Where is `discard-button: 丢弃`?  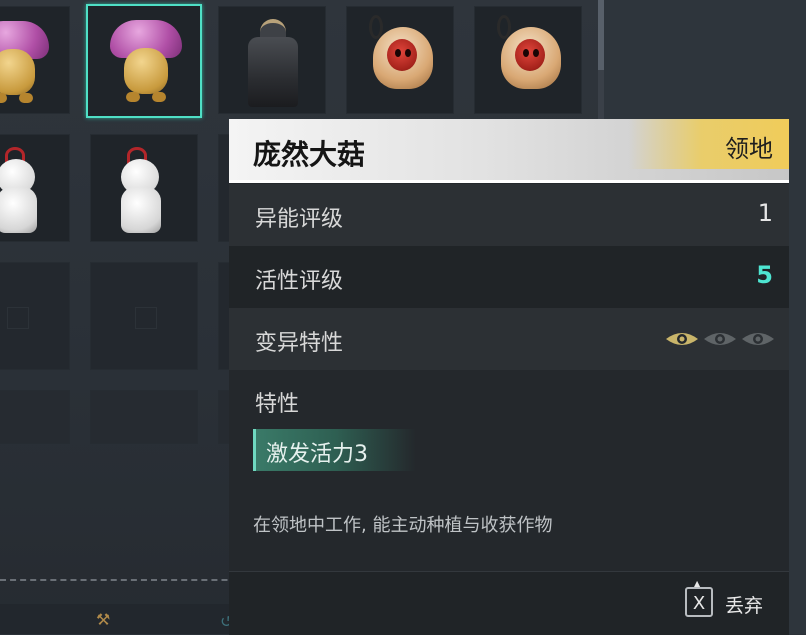 discard-button: 丢弃 is located at coordinates (744, 604).